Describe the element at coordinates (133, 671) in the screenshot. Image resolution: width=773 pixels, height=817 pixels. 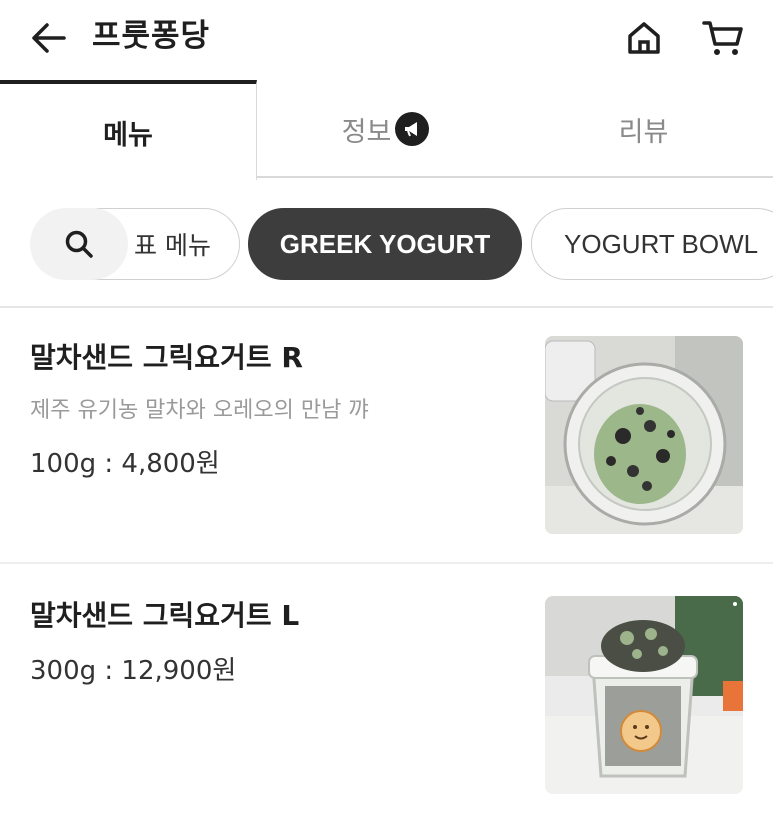
I see `menu-item-price: 300g : 12,900원` at that location.